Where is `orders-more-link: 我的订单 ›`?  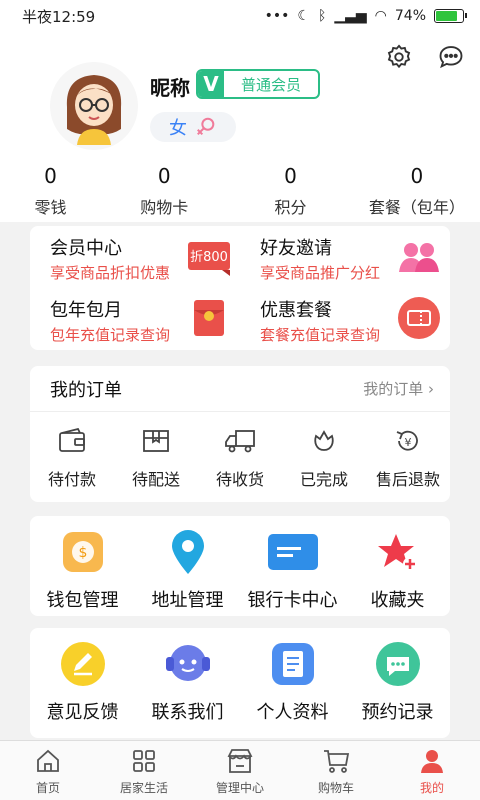 orders-more-link: 我的订单 › is located at coordinates (398, 388).